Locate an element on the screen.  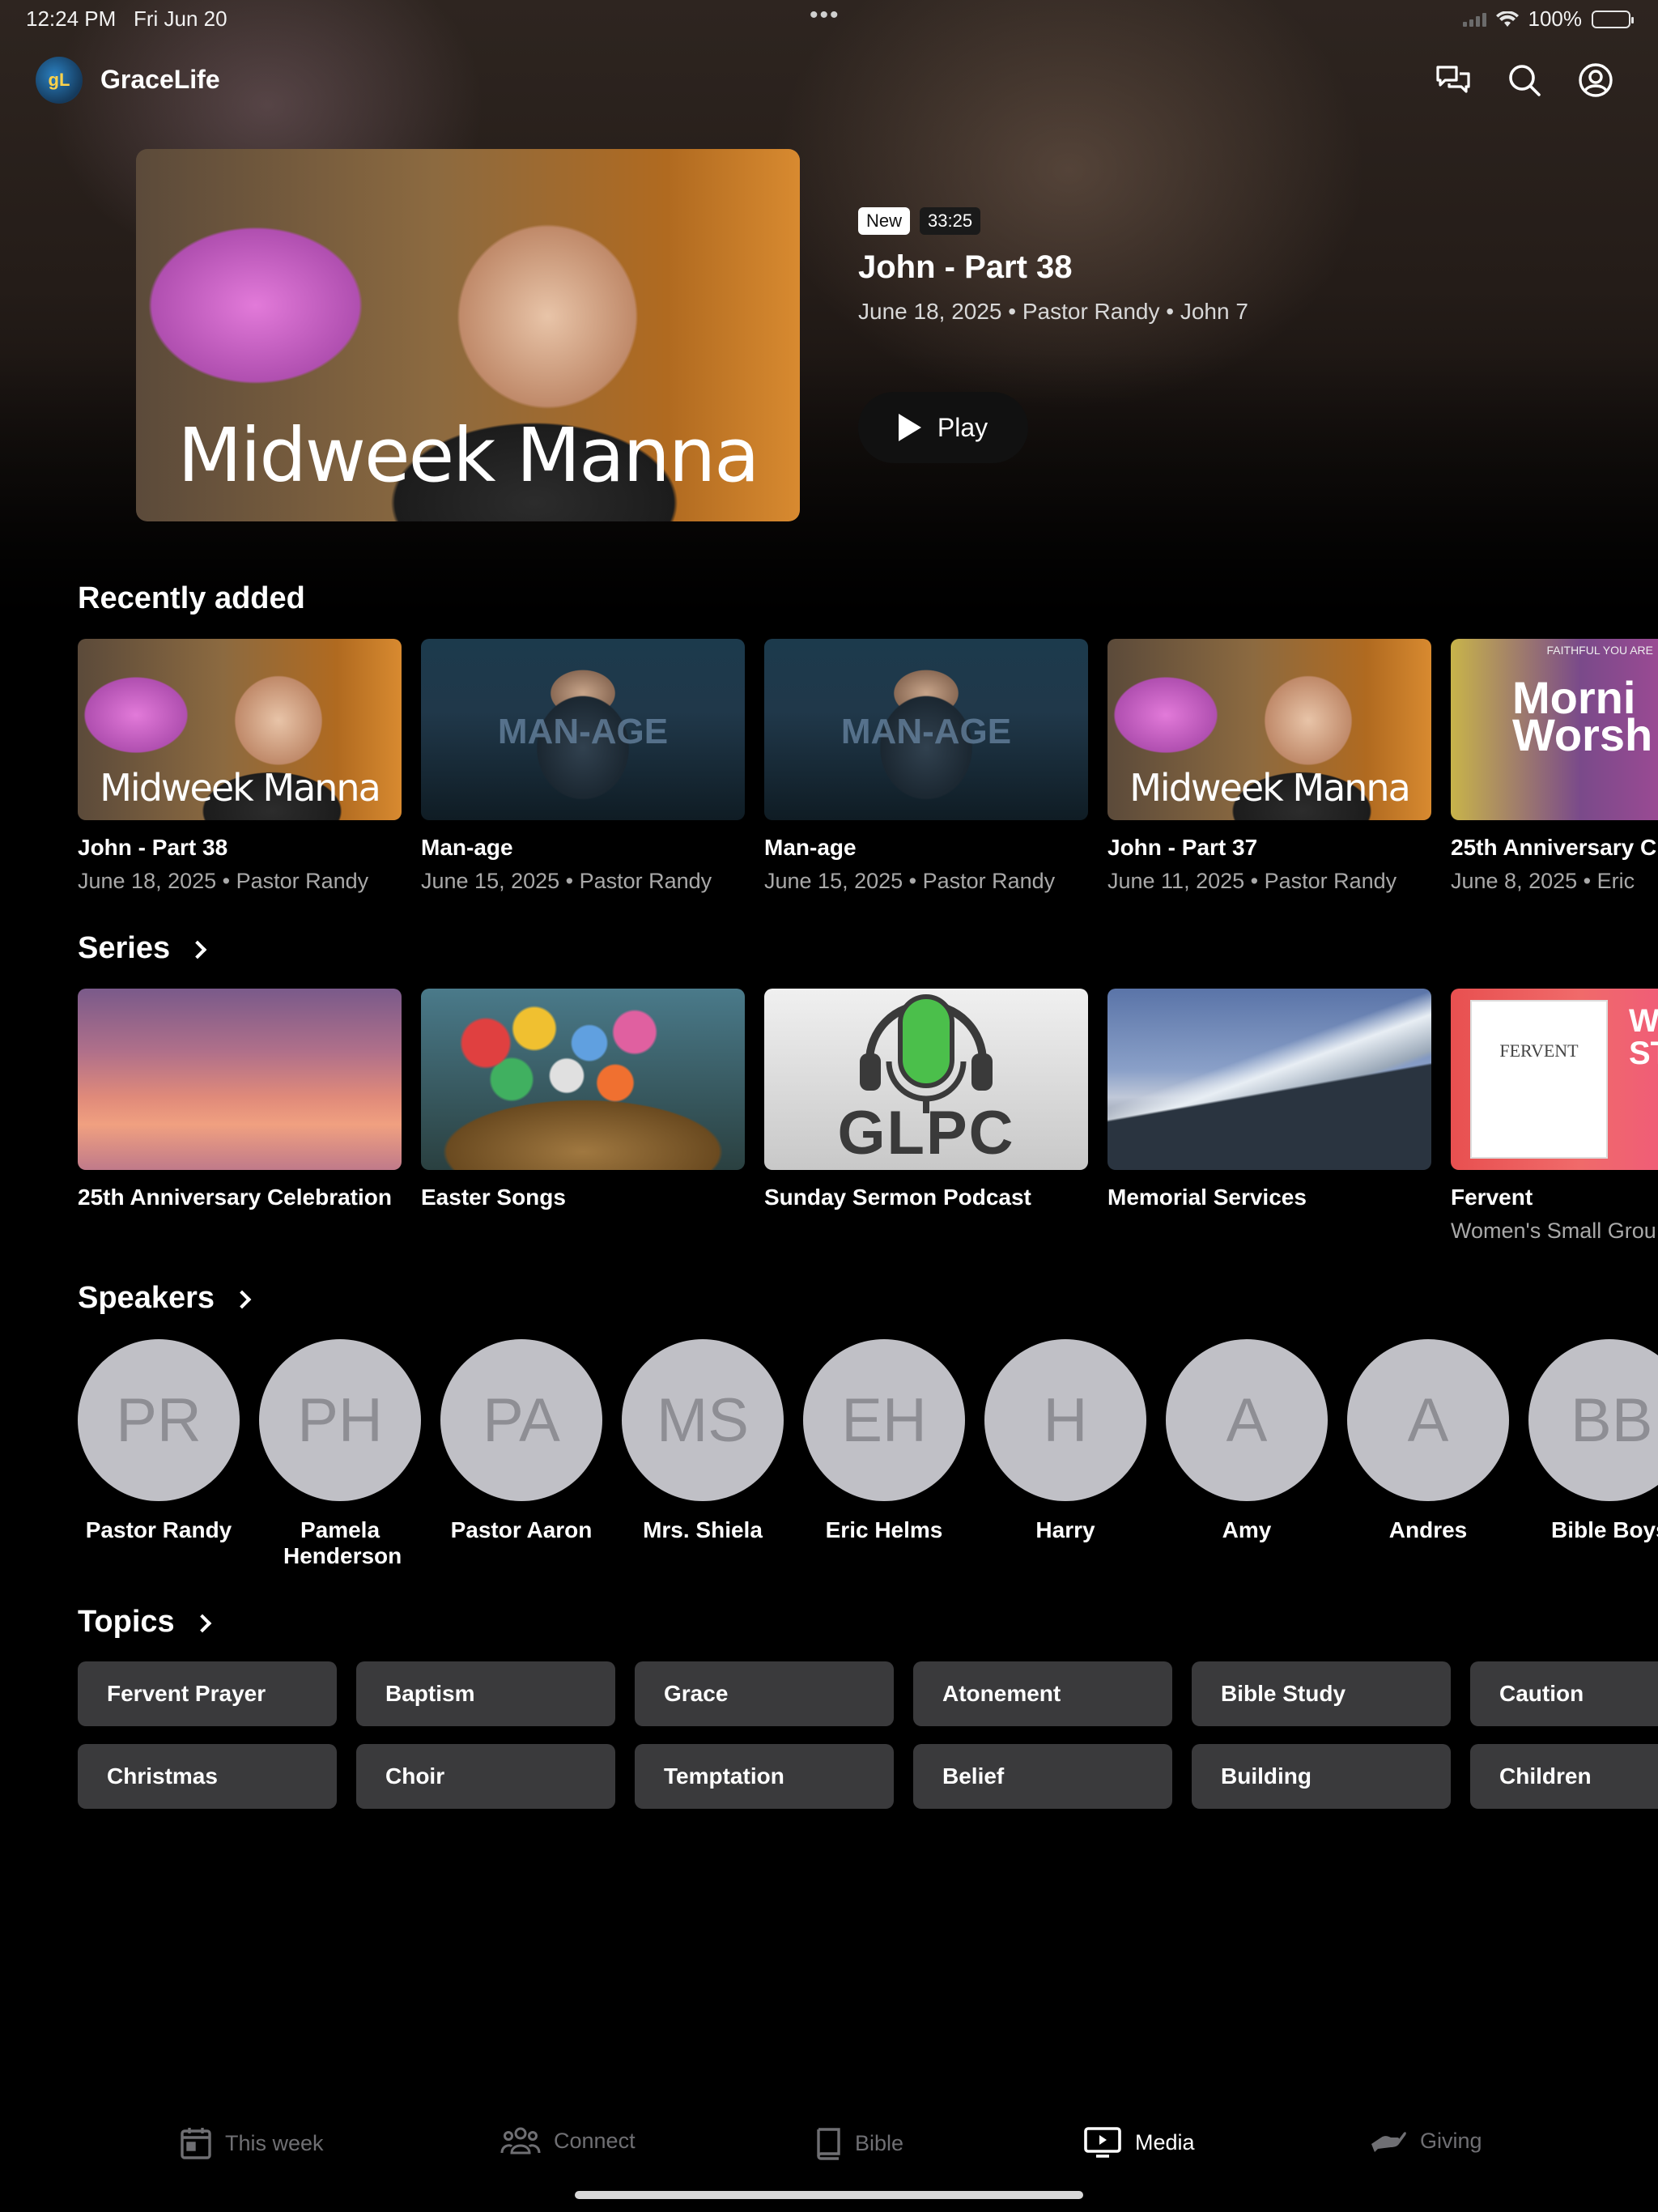
series-thumbnail: GLPC is located at coordinates (926, 1079).